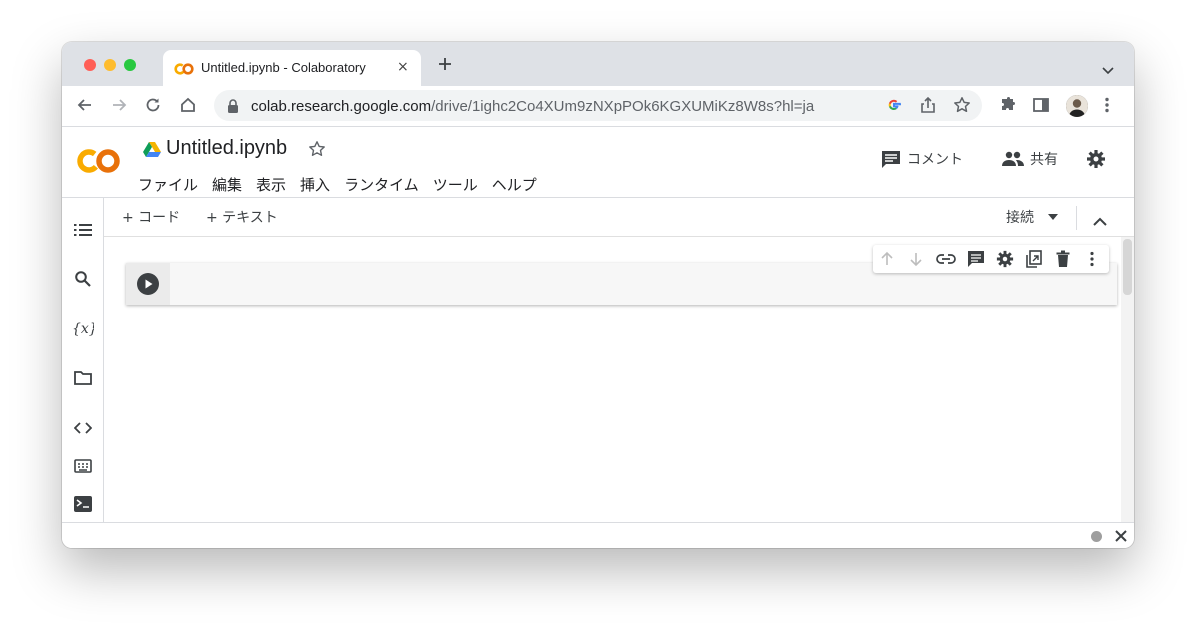  I want to click on cell-more-vert-icon, so click(1092, 261).